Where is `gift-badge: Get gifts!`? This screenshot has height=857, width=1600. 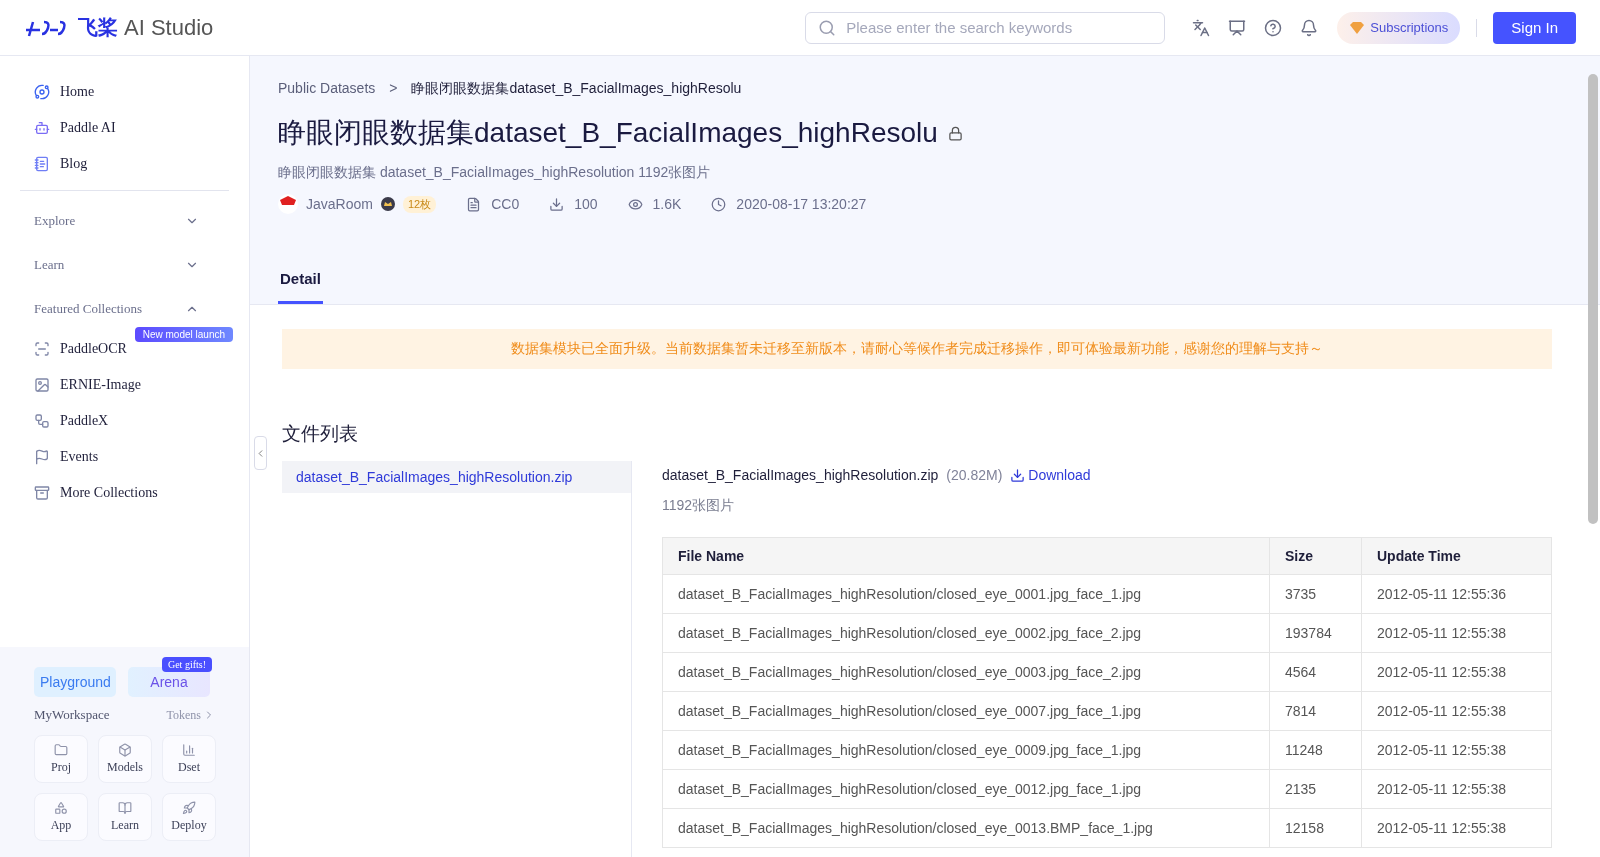 gift-badge: Get gifts! is located at coordinates (186, 664).